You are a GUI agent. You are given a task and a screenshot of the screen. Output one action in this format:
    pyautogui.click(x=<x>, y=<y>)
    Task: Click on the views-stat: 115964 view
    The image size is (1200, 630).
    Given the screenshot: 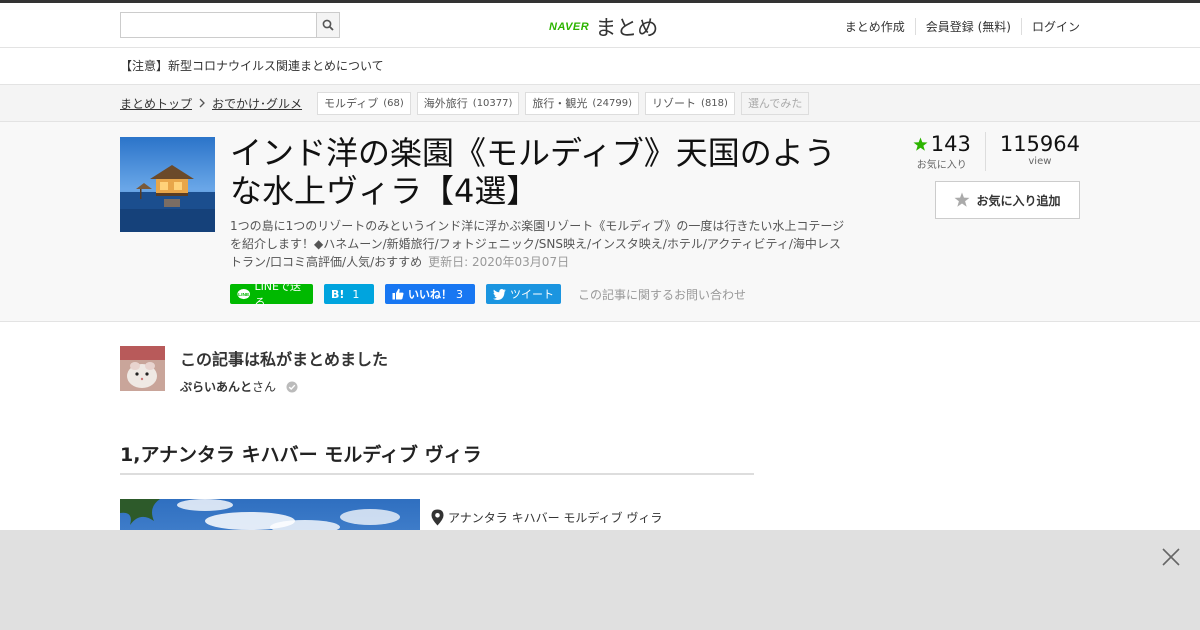 What is the action you would take?
    pyautogui.click(x=1033, y=151)
    